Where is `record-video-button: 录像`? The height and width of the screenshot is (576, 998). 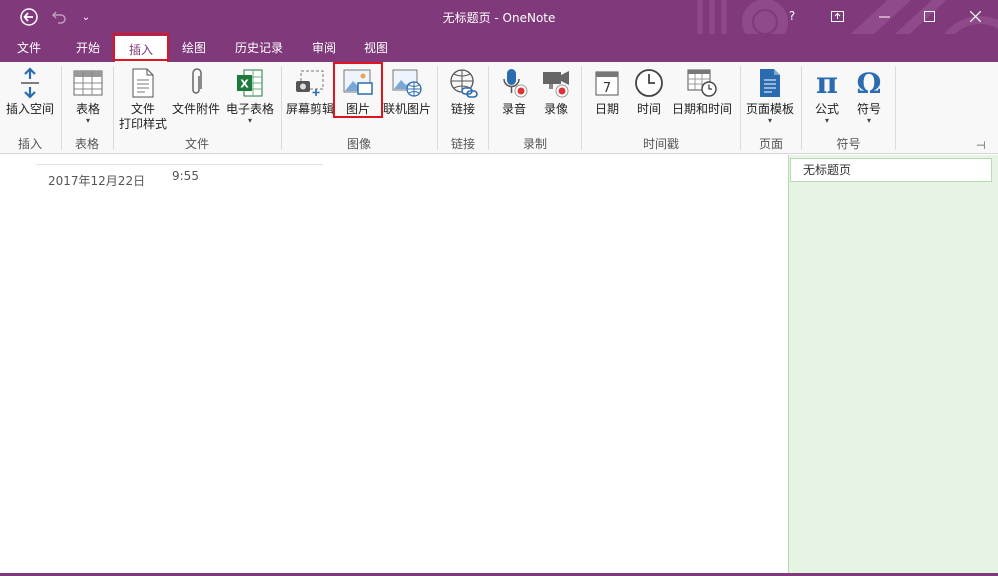 record-video-button: 录像 is located at coordinates (556, 91).